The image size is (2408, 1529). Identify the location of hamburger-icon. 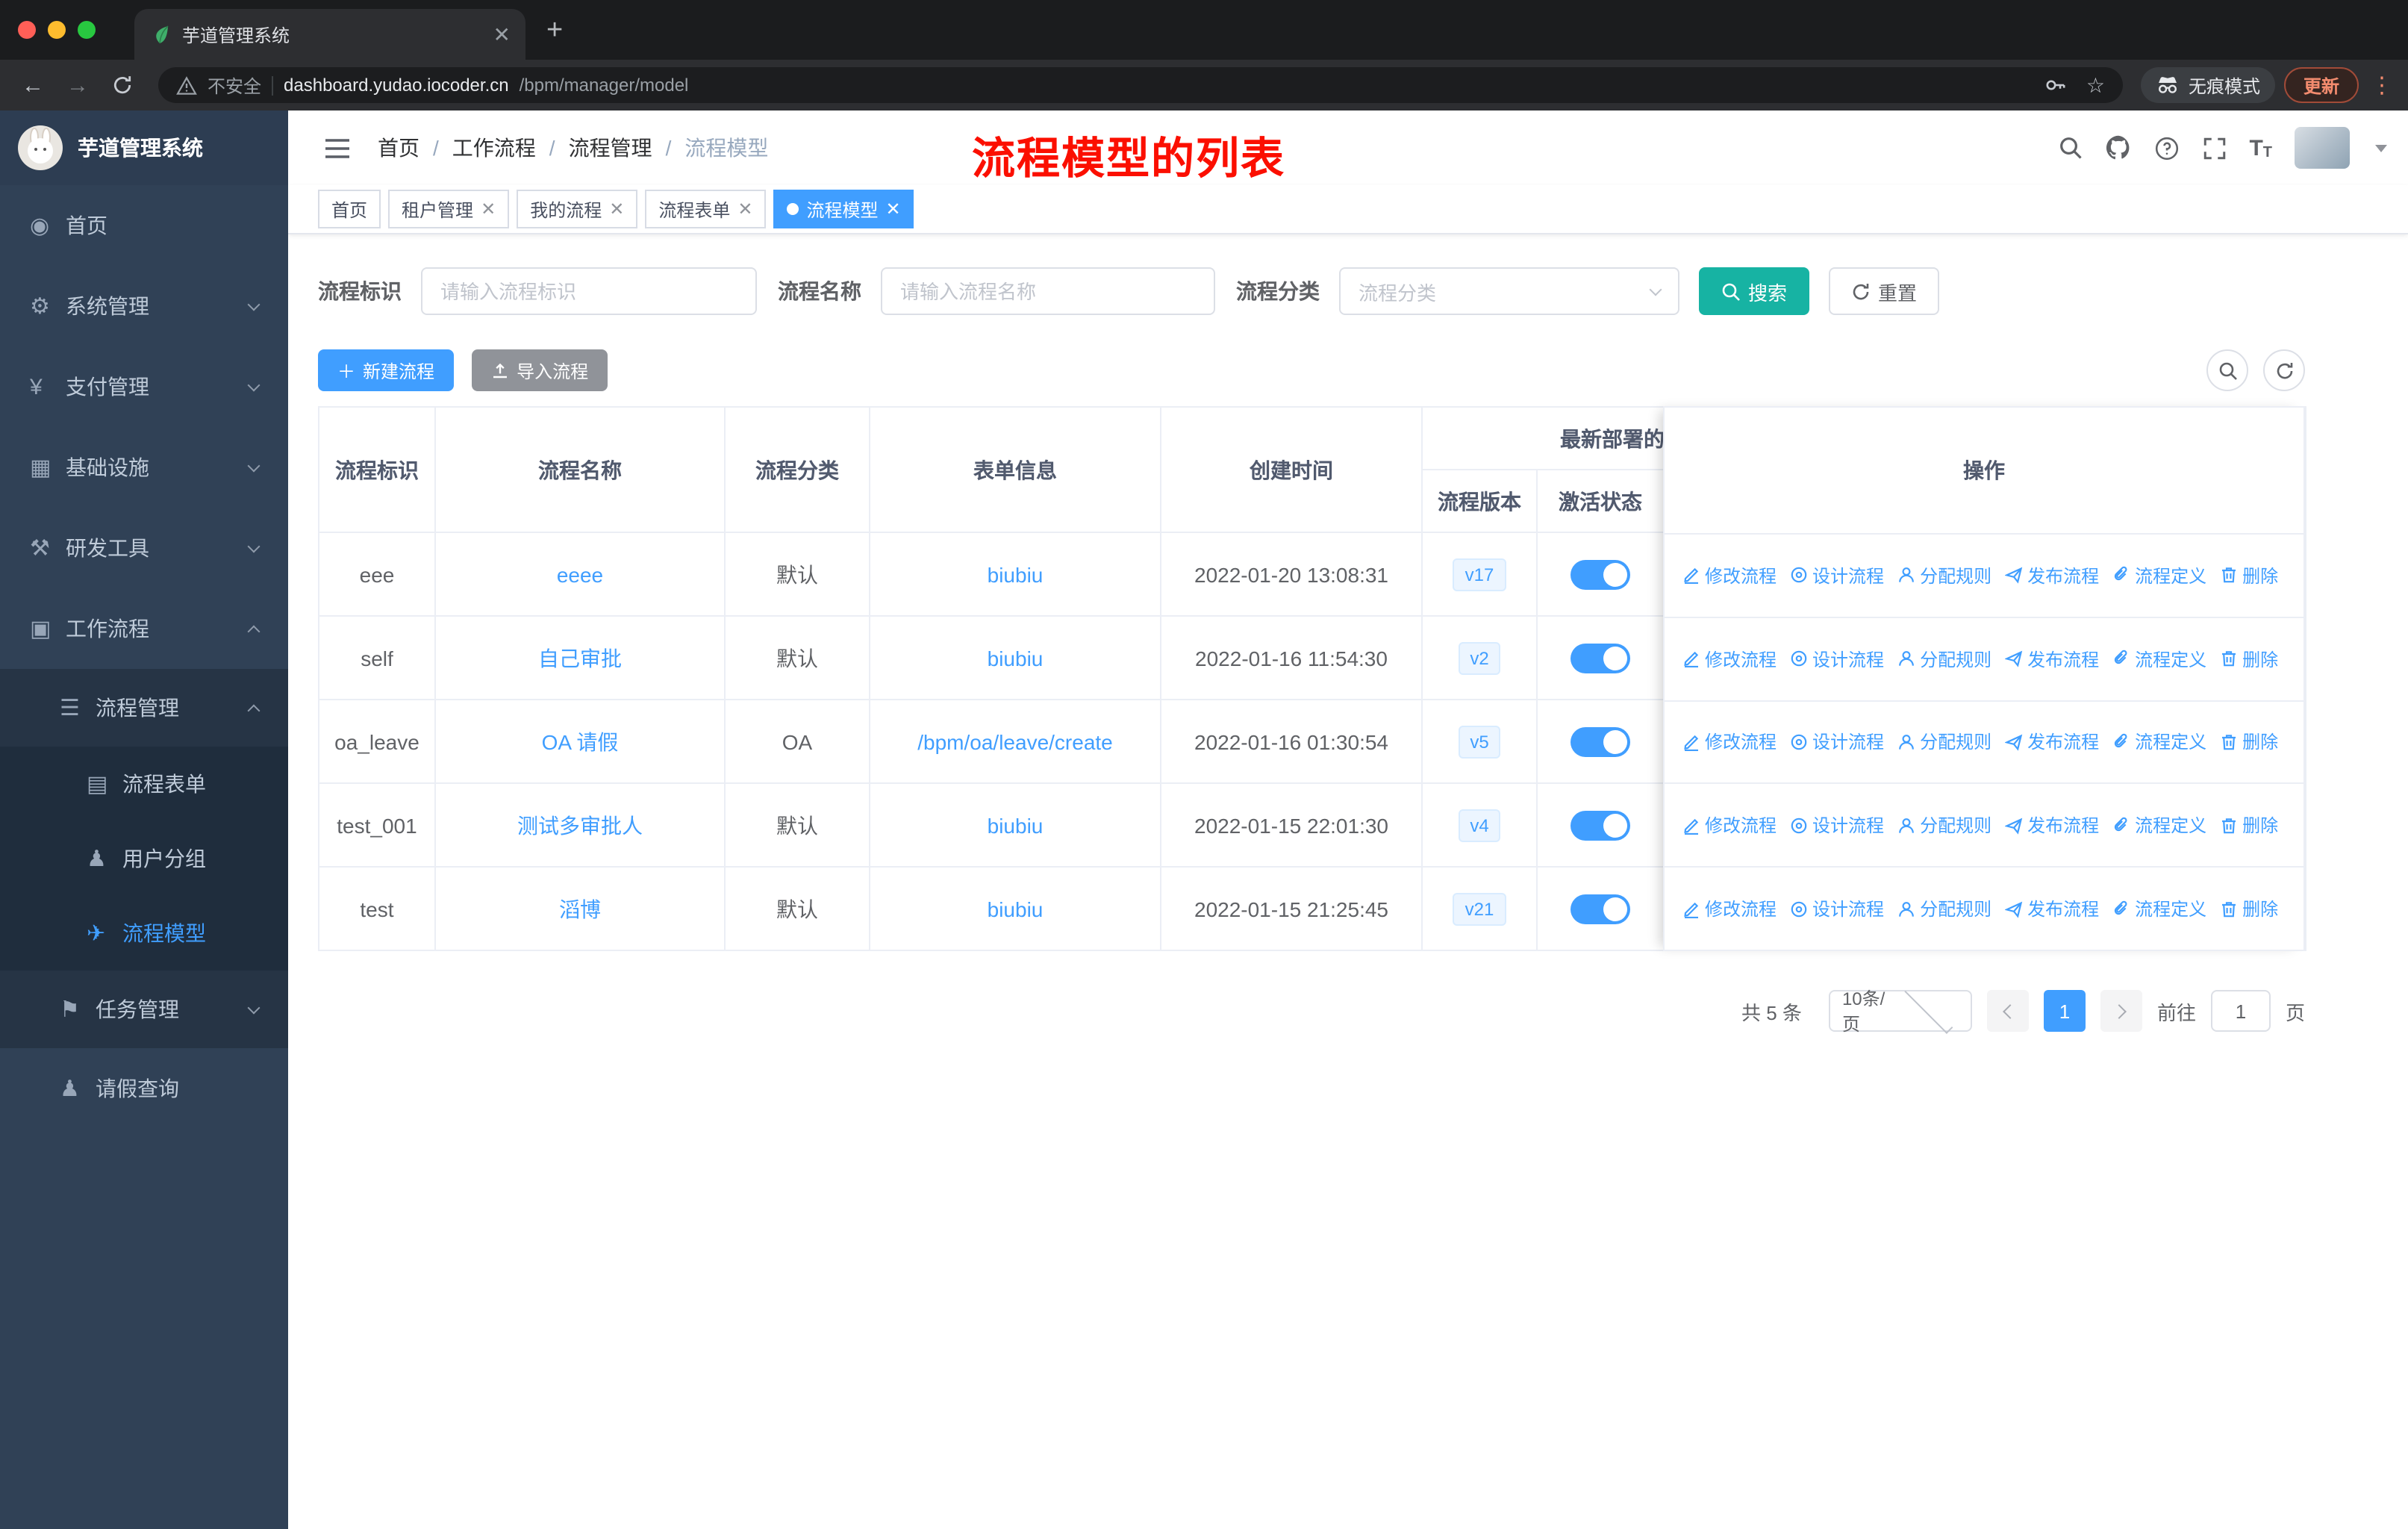
(337, 148).